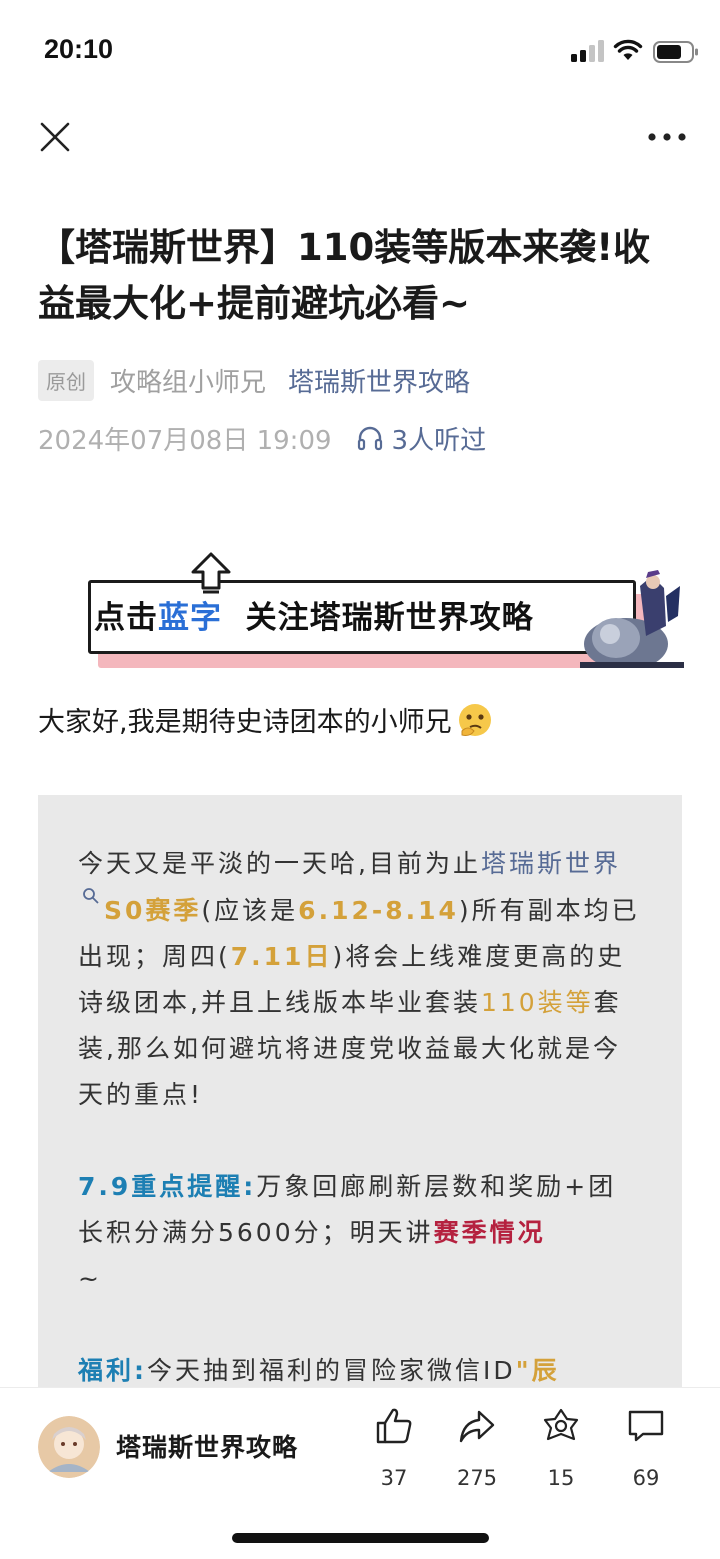  Describe the element at coordinates (477, 1451) in the screenshot. I see `share-button: 275` at that location.